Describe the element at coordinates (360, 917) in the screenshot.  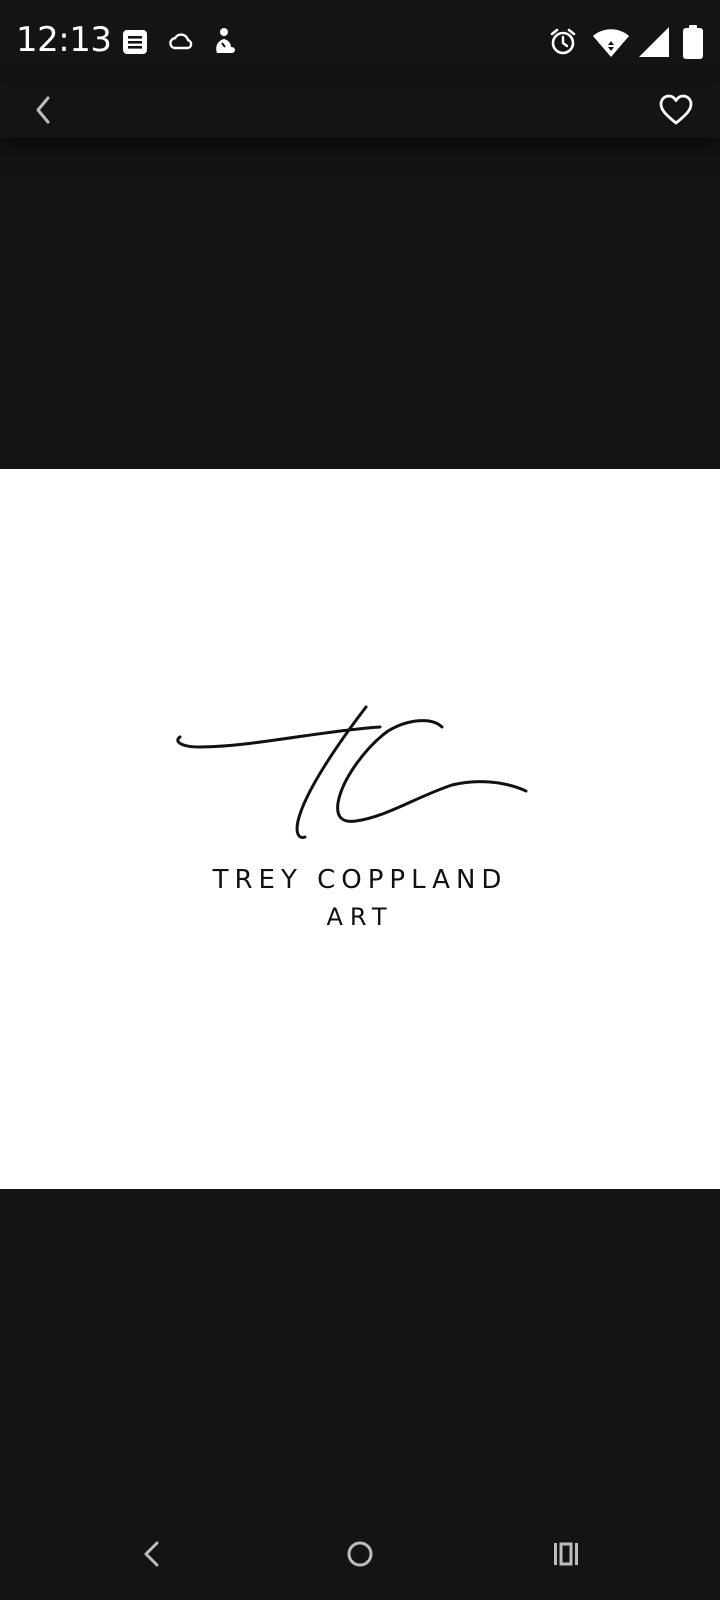
I see `brand-name-line2: ART` at that location.